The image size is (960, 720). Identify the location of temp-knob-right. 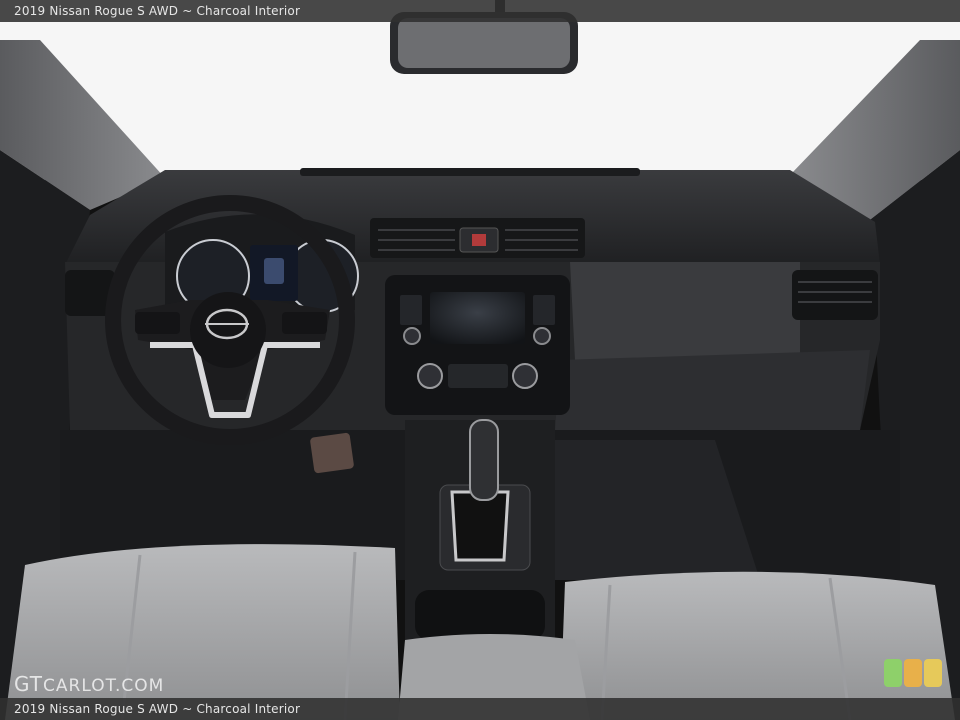
(525, 376).